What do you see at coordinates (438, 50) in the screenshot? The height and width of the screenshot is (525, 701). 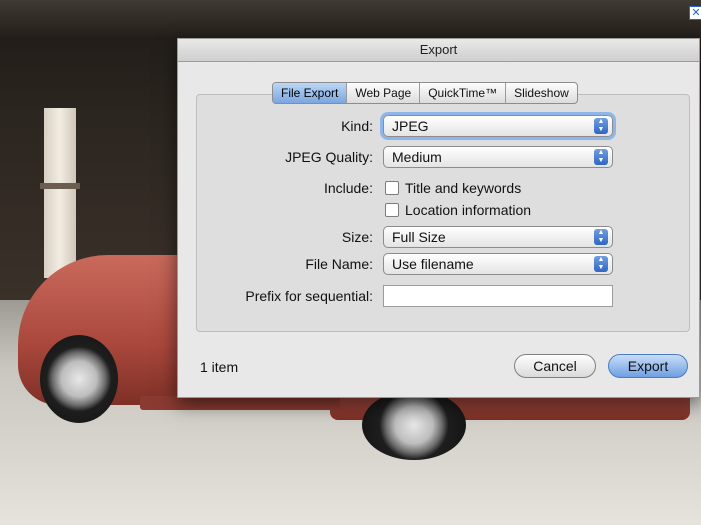 I see `dialog-title: Export` at bounding box center [438, 50].